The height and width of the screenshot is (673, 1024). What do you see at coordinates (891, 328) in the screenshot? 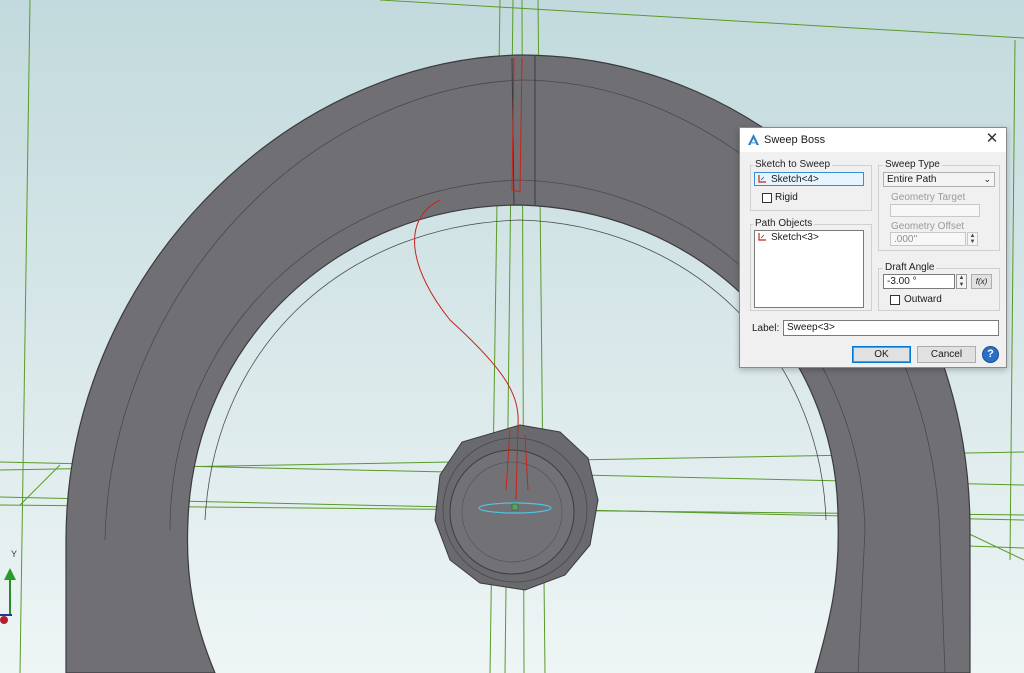
I see `label-field: Sweep<3>` at bounding box center [891, 328].